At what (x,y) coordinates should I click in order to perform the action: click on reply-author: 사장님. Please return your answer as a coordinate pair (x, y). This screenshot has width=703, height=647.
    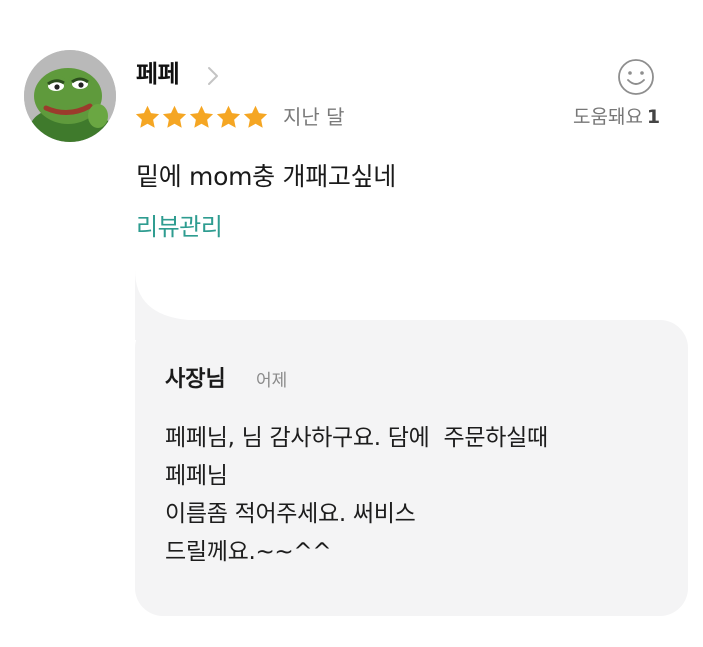
    Looking at the image, I should click on (195, 379).